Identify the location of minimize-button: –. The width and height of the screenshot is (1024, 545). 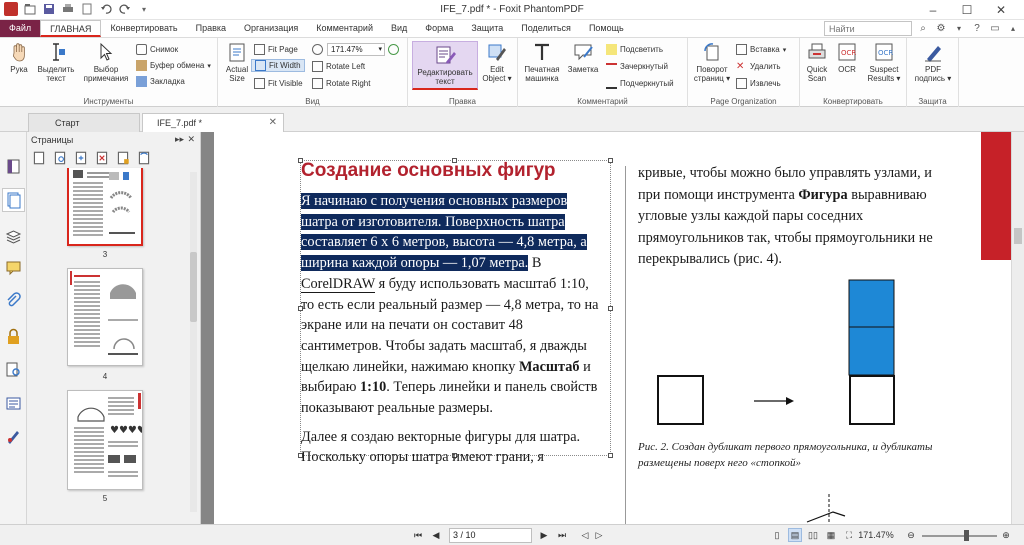
(933, 9).